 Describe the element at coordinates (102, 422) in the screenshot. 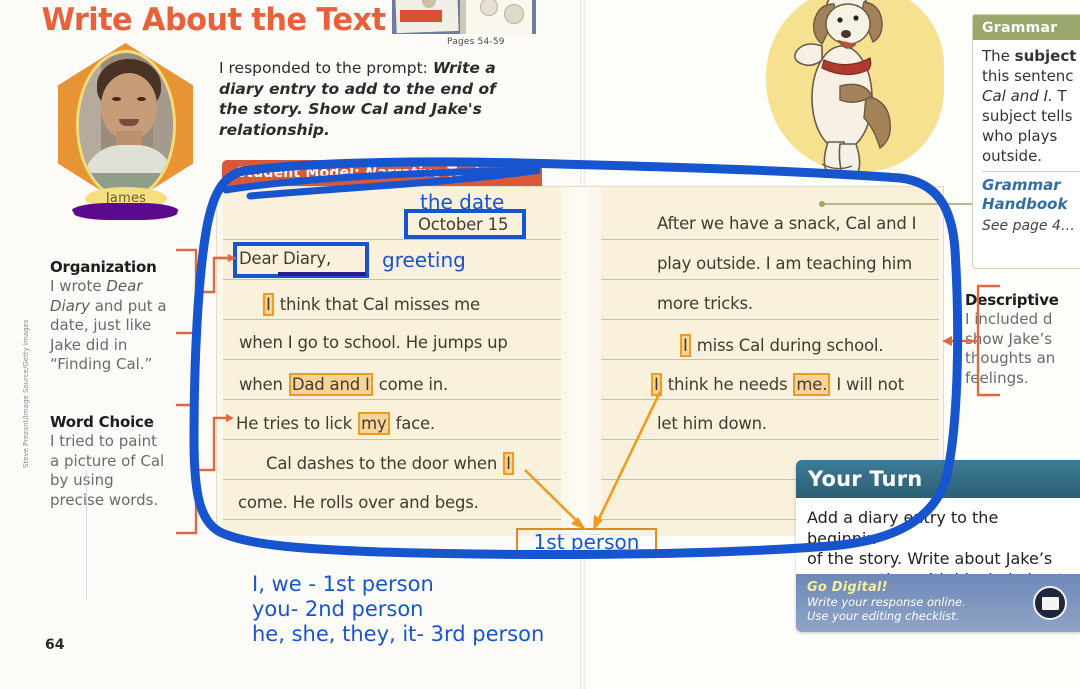

I see `callout-word-choice-title: Word Choice` at that location.